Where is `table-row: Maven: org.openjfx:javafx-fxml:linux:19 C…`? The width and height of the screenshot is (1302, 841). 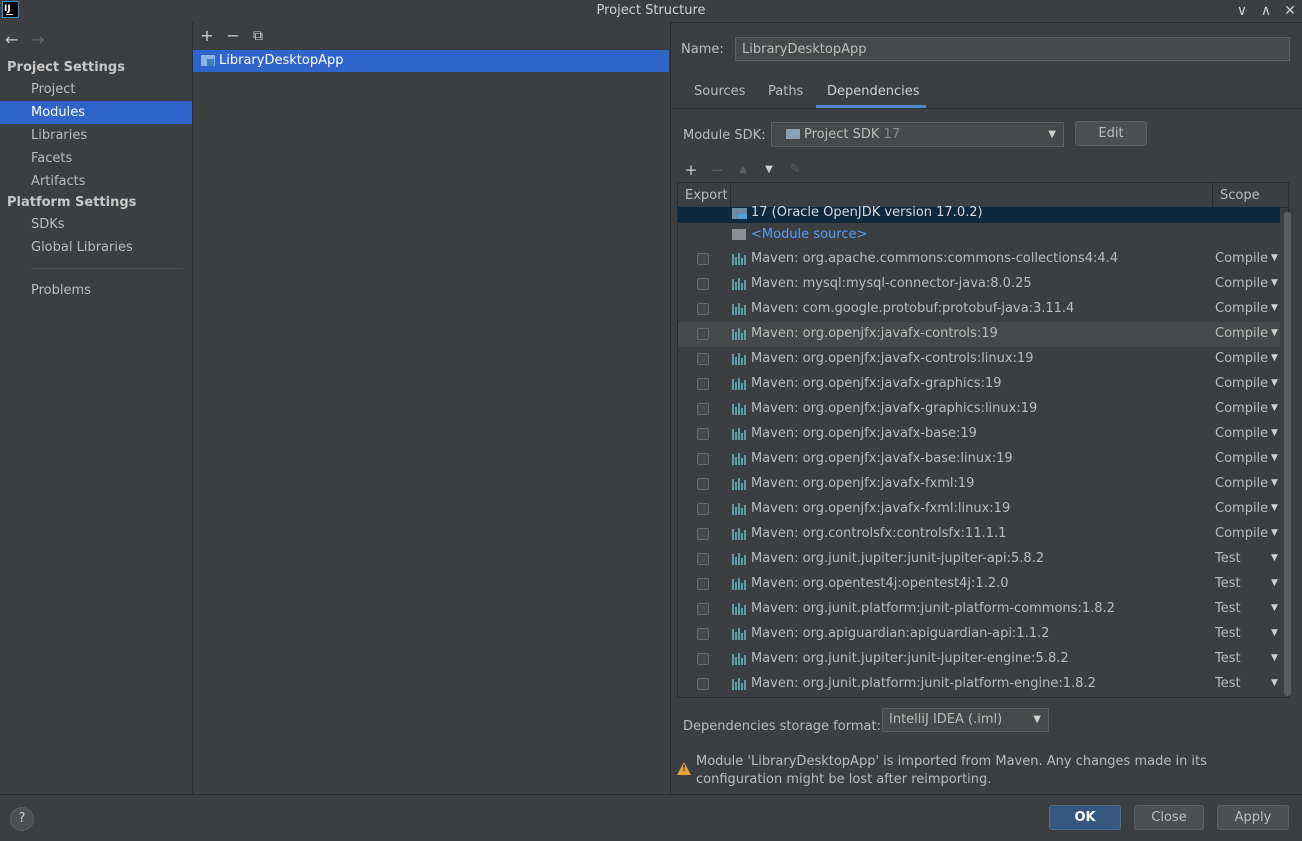 table-row: Maven: org.openjfx:javafx-fxml:linux:19 C… is located at coordinates (979, 509).